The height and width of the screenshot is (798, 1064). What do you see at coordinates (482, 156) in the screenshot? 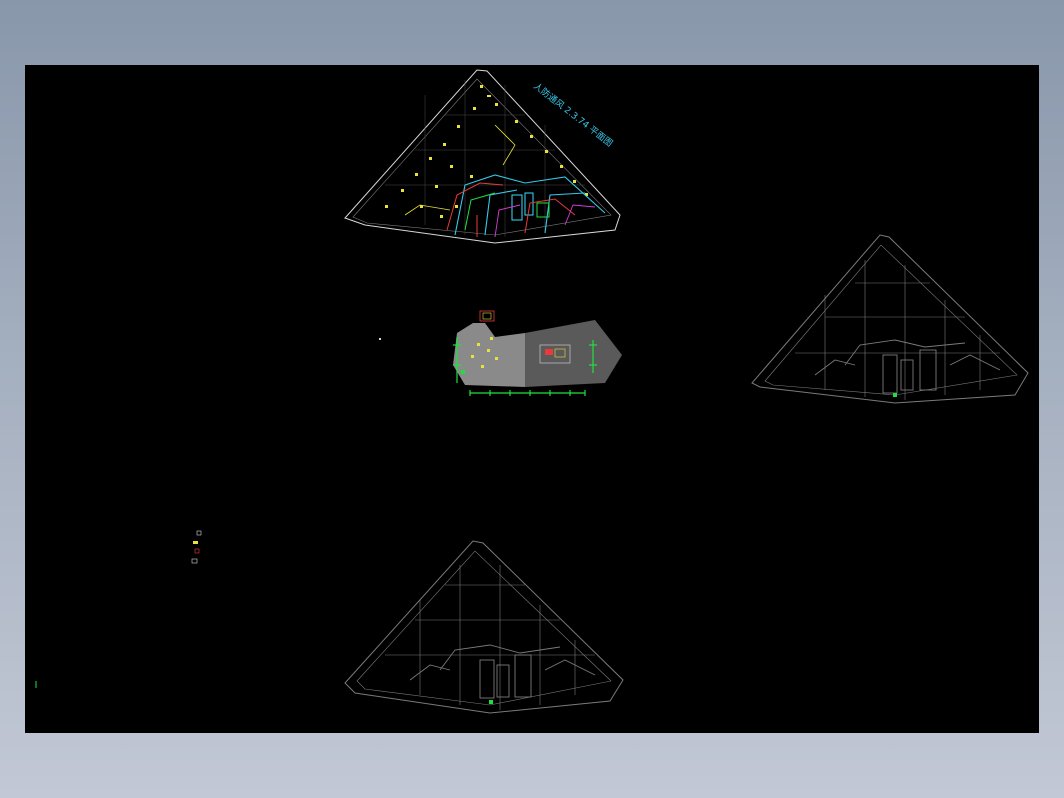
I see `floor-plan-colored` at bounding box center [482, 156].